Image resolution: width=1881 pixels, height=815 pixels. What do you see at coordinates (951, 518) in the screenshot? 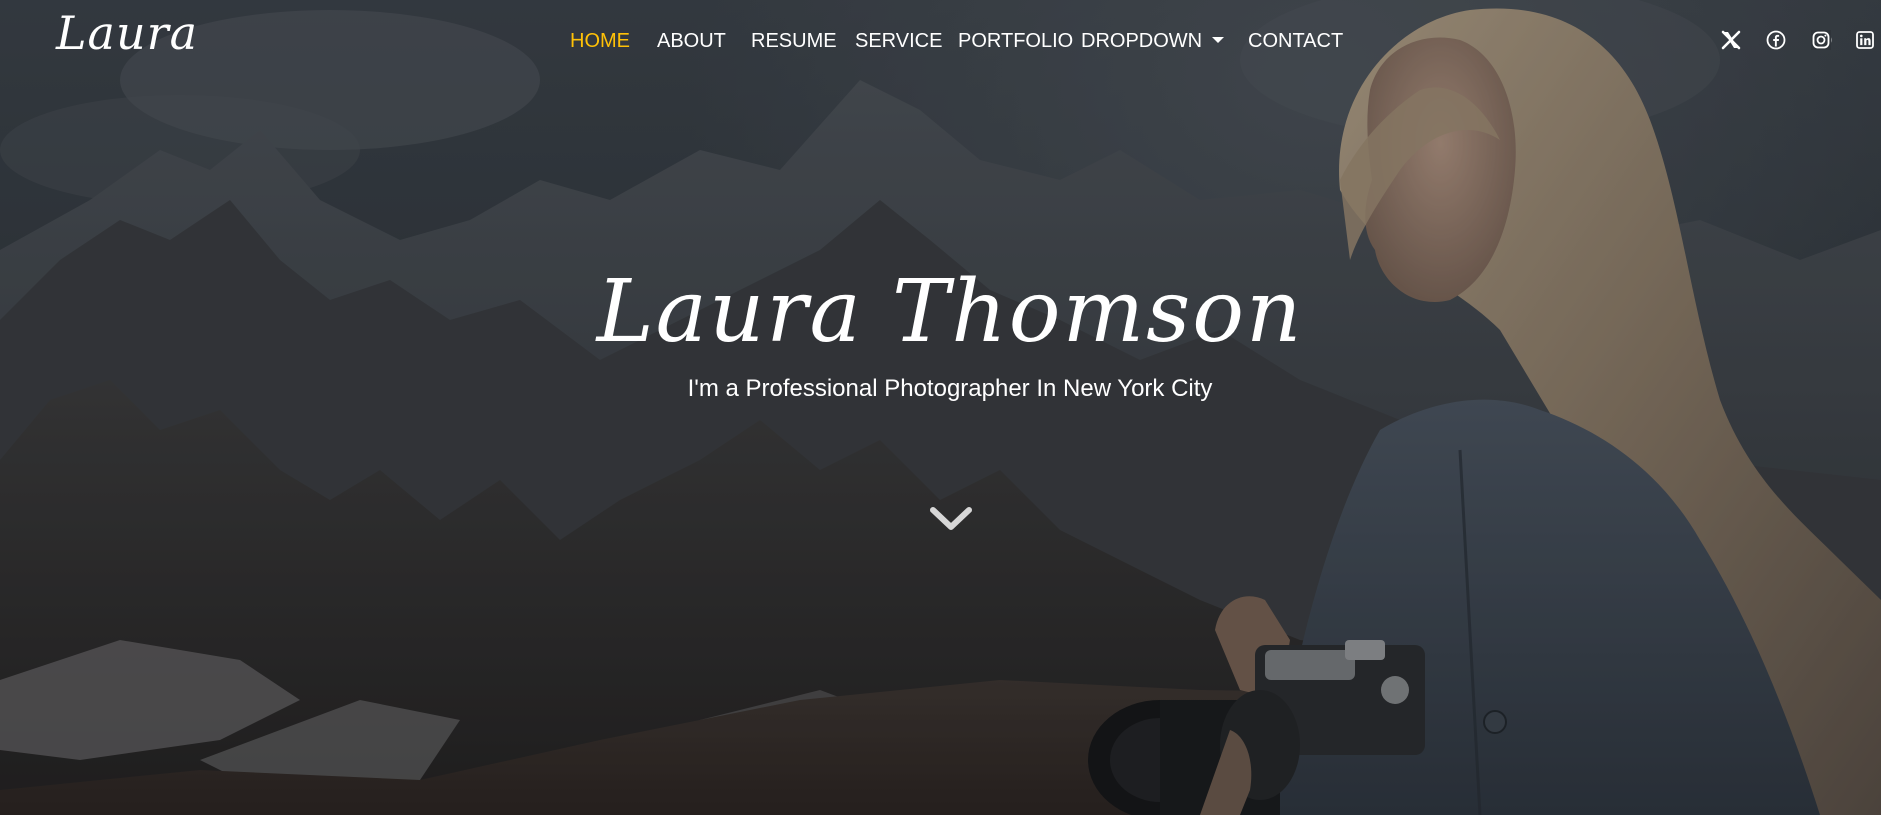
I see `chevron-down-icon` at bounding box center [951, 518].